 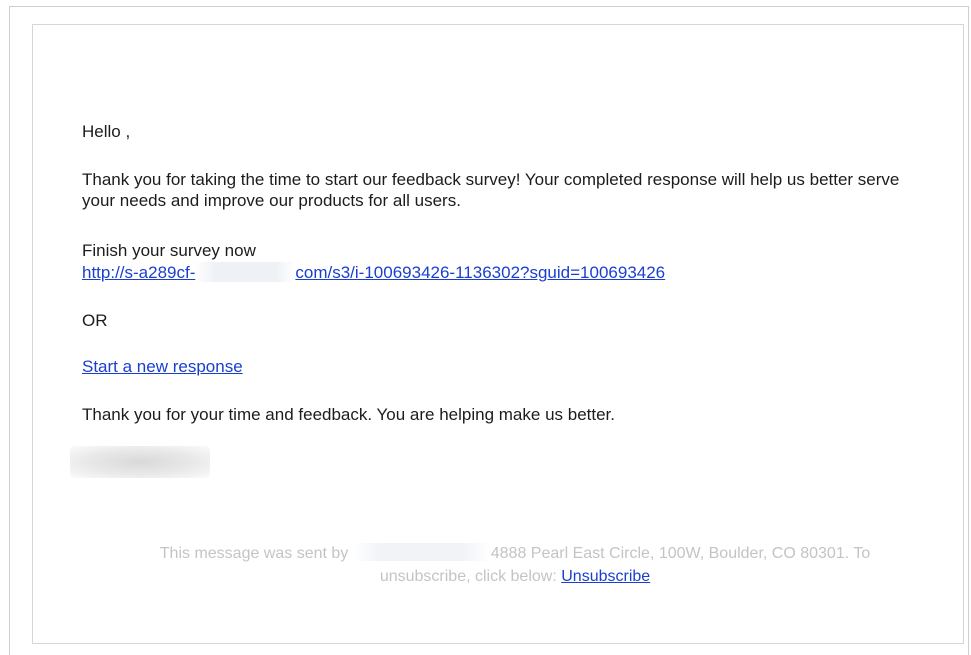 What do you see at coordinates (254, 553) in the screenshot?
I see `footer-sent-by: This message was sent by` at bounding box center [254, 553].